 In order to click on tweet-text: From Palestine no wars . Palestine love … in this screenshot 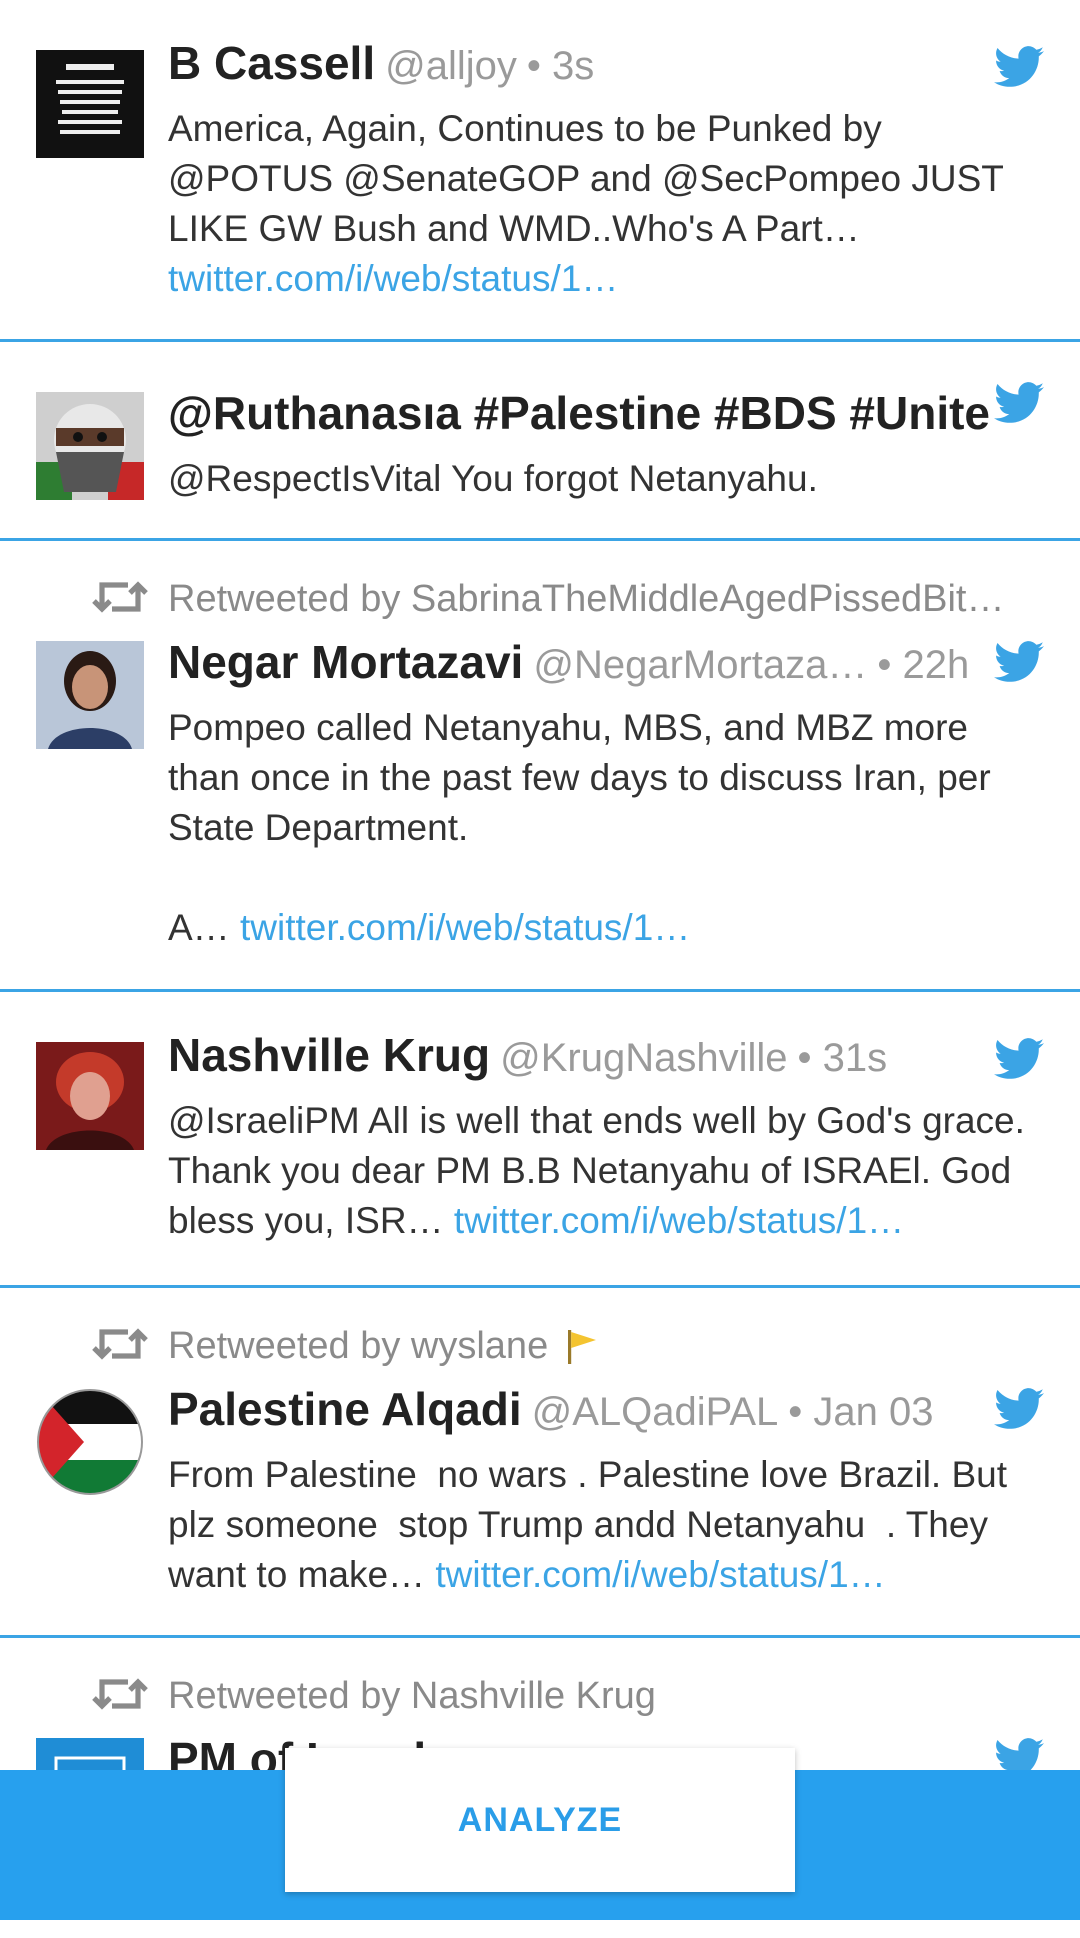, I will do `click(593, 1524)`.